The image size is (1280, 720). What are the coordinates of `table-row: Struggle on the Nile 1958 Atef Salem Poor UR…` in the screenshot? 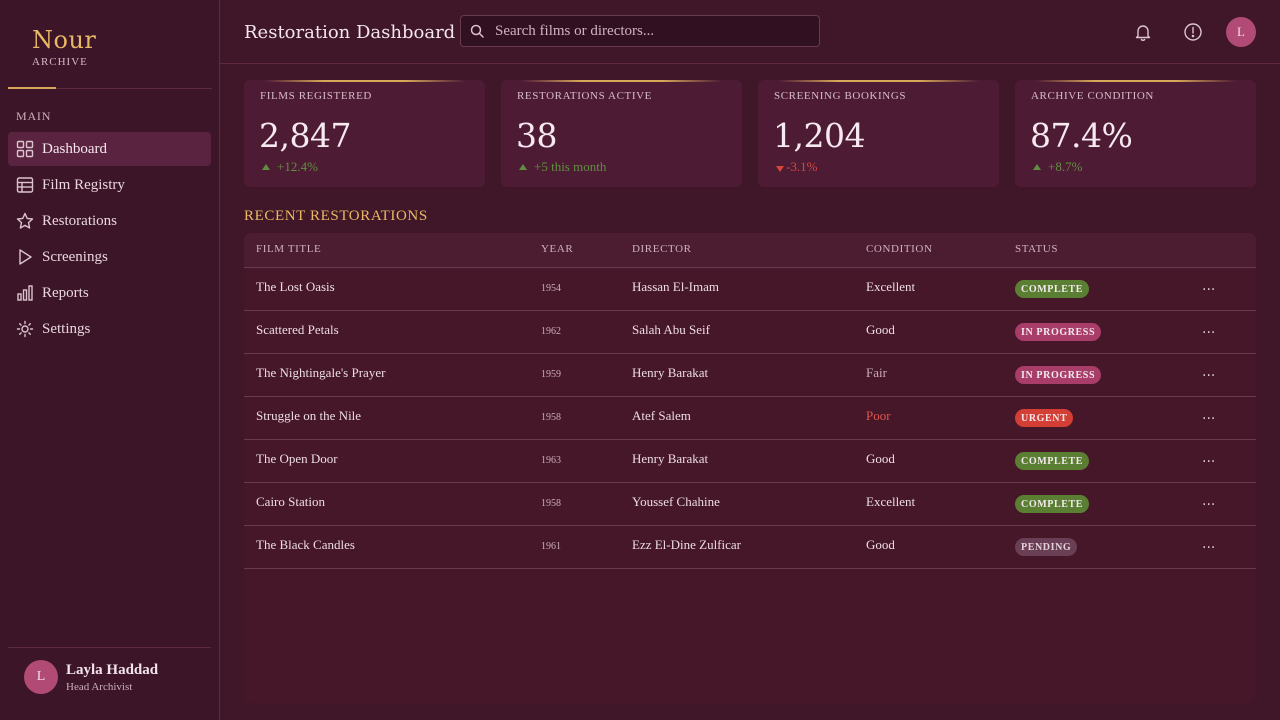 It's located at (750, 418).